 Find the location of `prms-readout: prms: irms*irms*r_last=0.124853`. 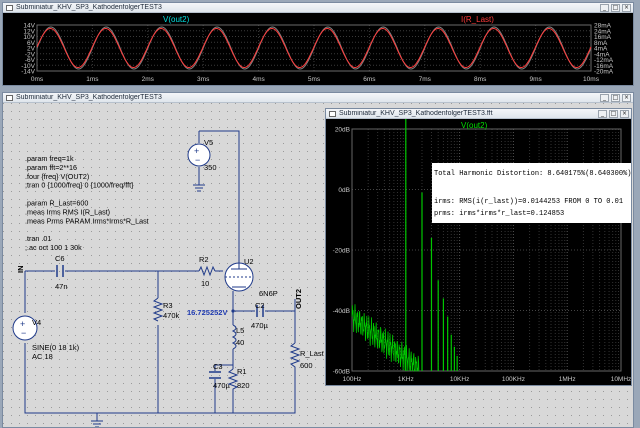

prms-readout: prms: irms*irms*r_last=0.124853 is located at coordinates (499, 214).